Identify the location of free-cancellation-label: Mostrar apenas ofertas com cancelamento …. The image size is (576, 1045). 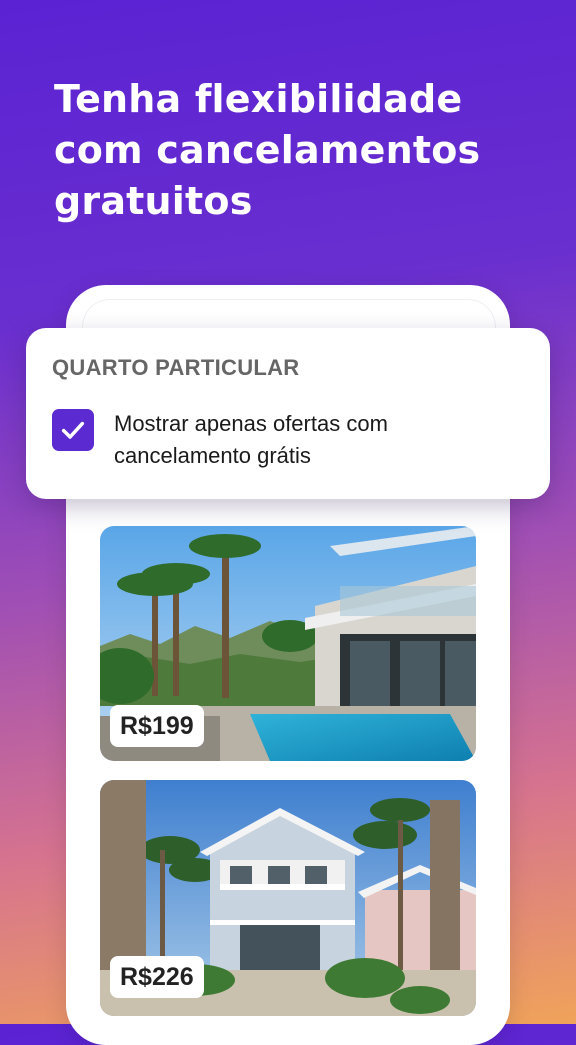
(314, 440).